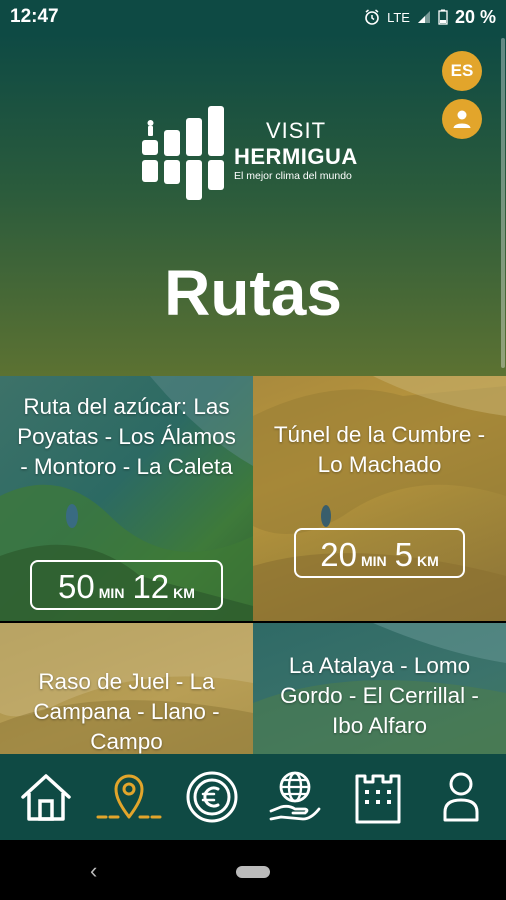  I want to click on route-card-image, so click(379, 498).